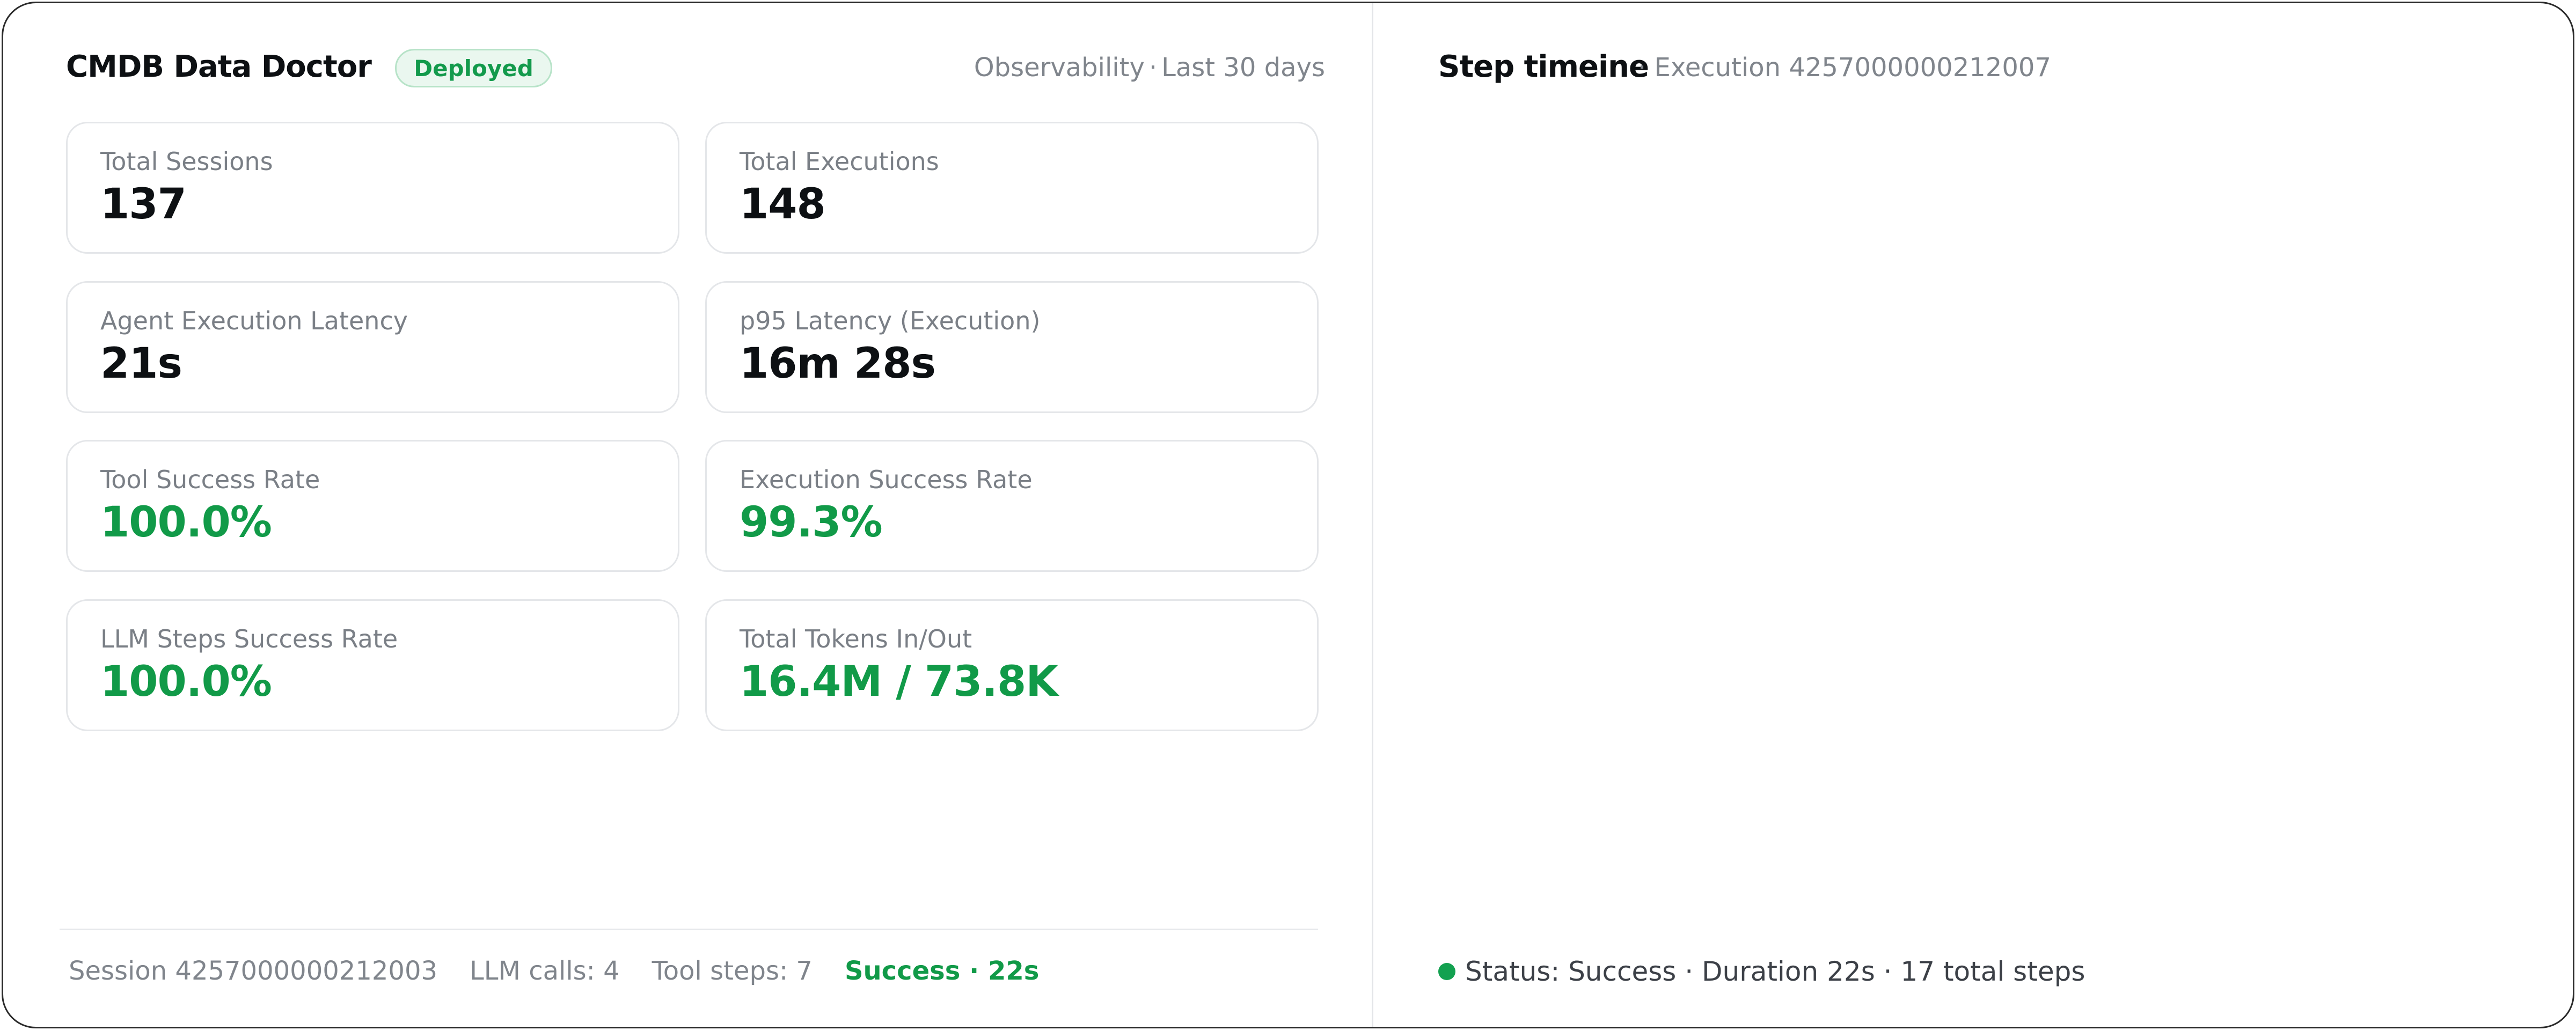 The image size is (2576, 1030). I want to click on status-badge: Deployed, so click(473, 68).